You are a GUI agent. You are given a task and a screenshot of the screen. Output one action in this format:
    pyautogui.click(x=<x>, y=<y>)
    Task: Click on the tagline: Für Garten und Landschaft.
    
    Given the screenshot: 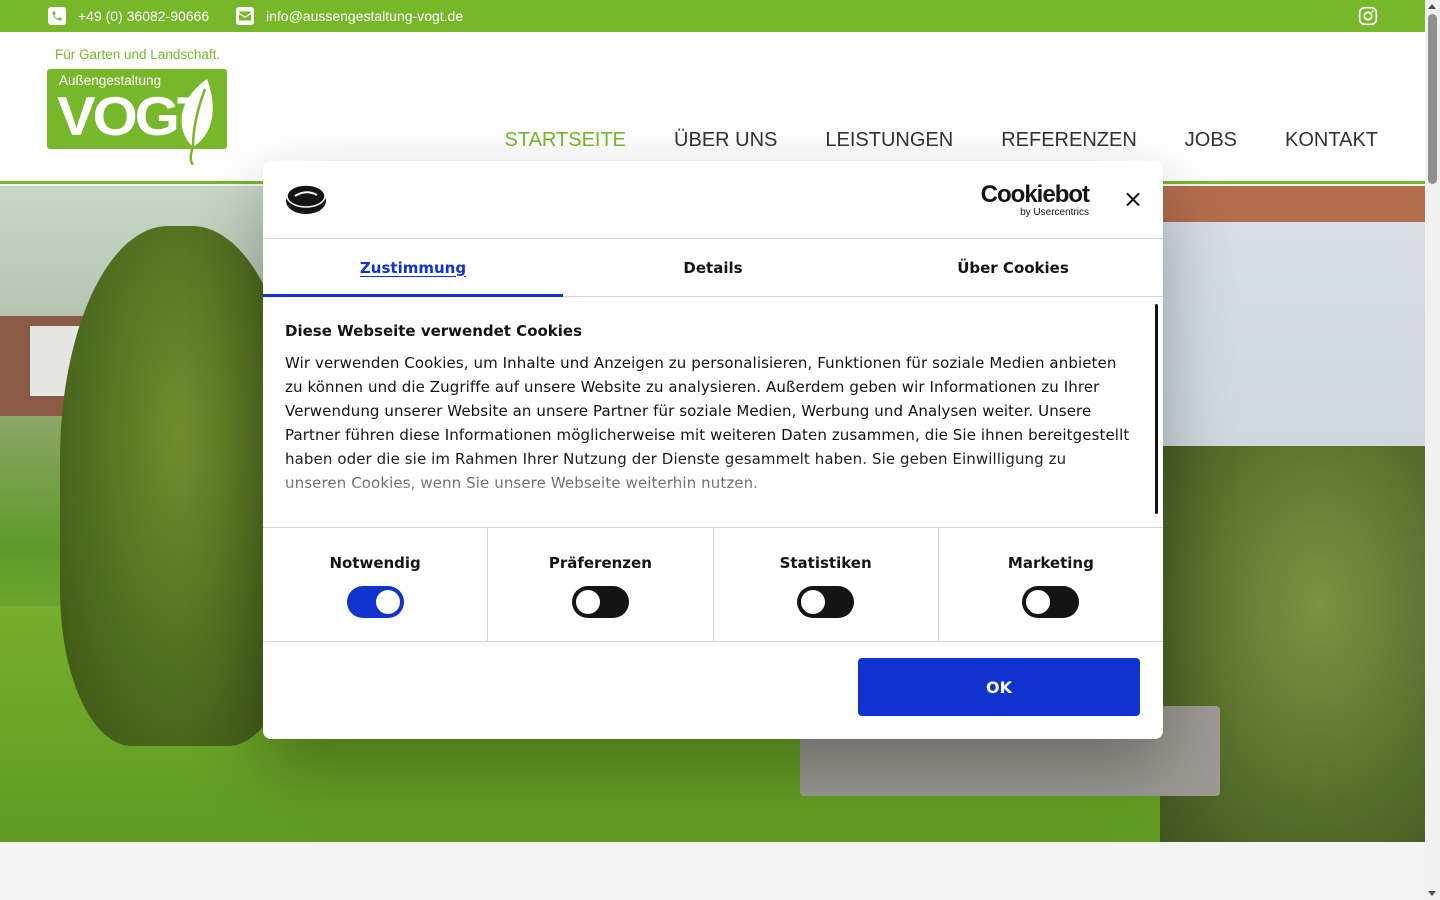 What is the action you would take?
    pyautogui.click(x=138, y=54)
    